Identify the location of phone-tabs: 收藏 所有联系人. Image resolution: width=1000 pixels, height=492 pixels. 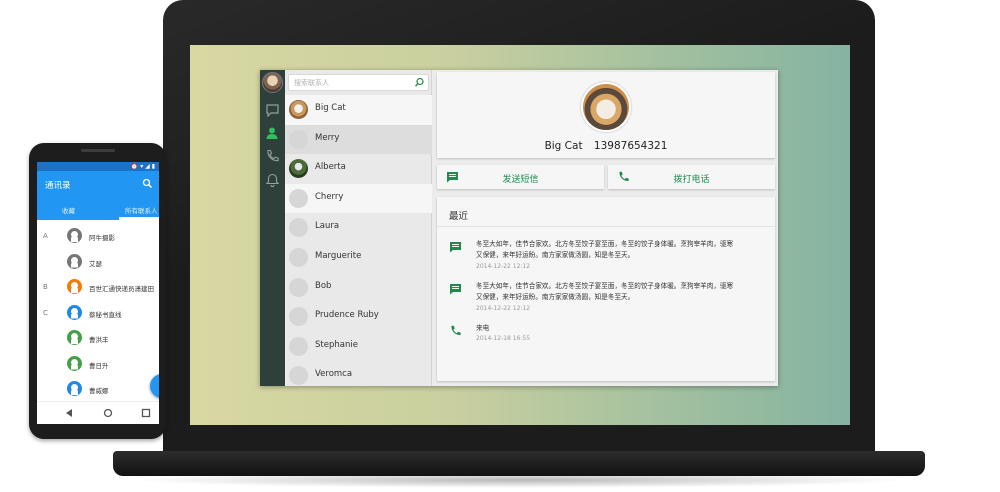
(98, 208).